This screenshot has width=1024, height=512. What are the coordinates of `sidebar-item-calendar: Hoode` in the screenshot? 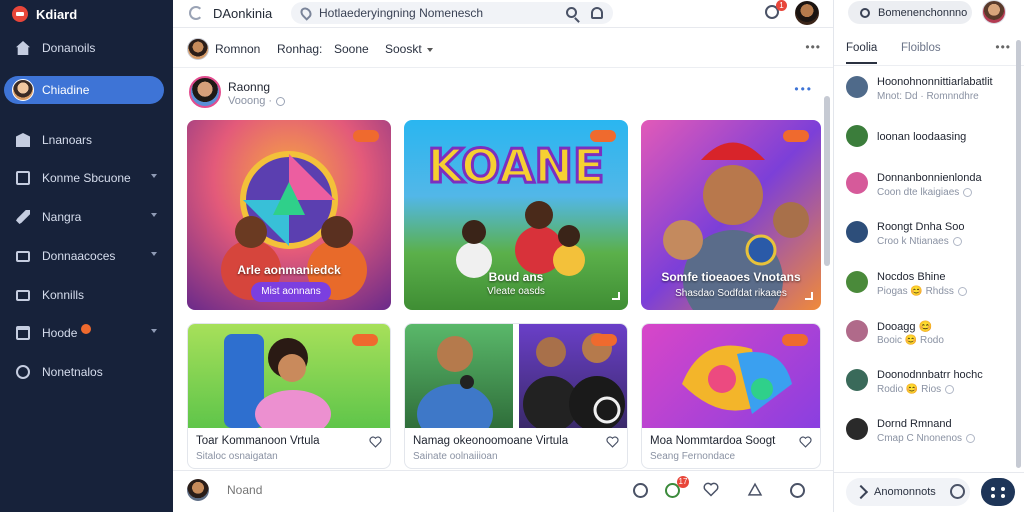 It's located at (86, 333).